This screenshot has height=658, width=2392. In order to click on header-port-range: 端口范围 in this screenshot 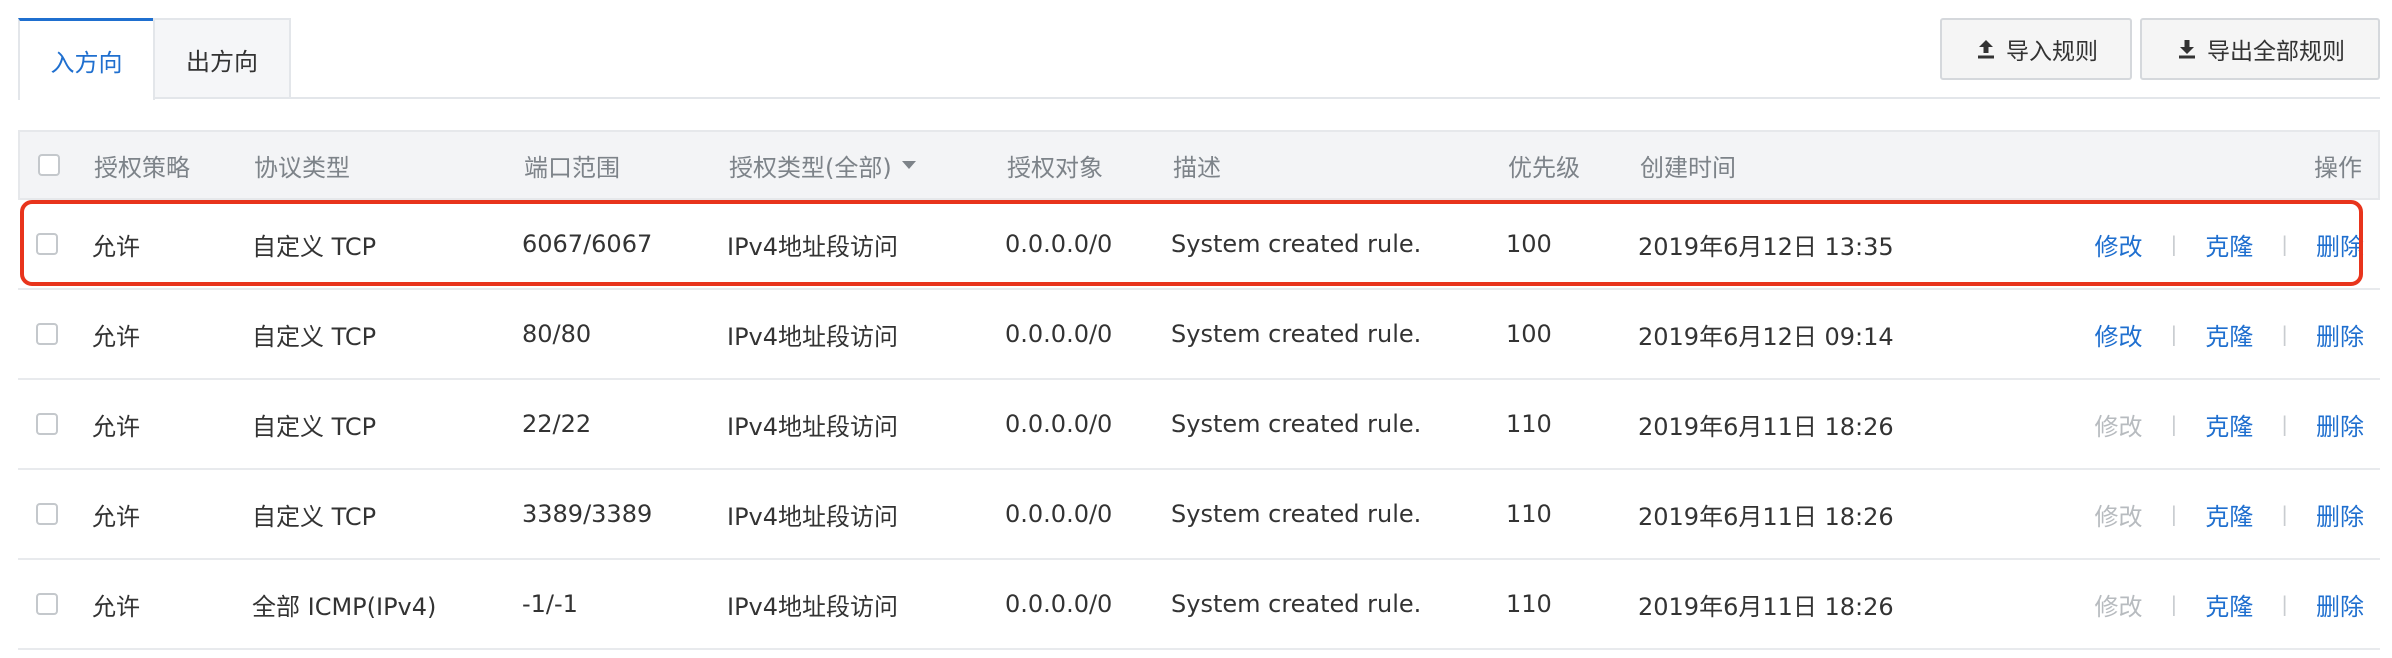, I will do `click(572, 167)`.